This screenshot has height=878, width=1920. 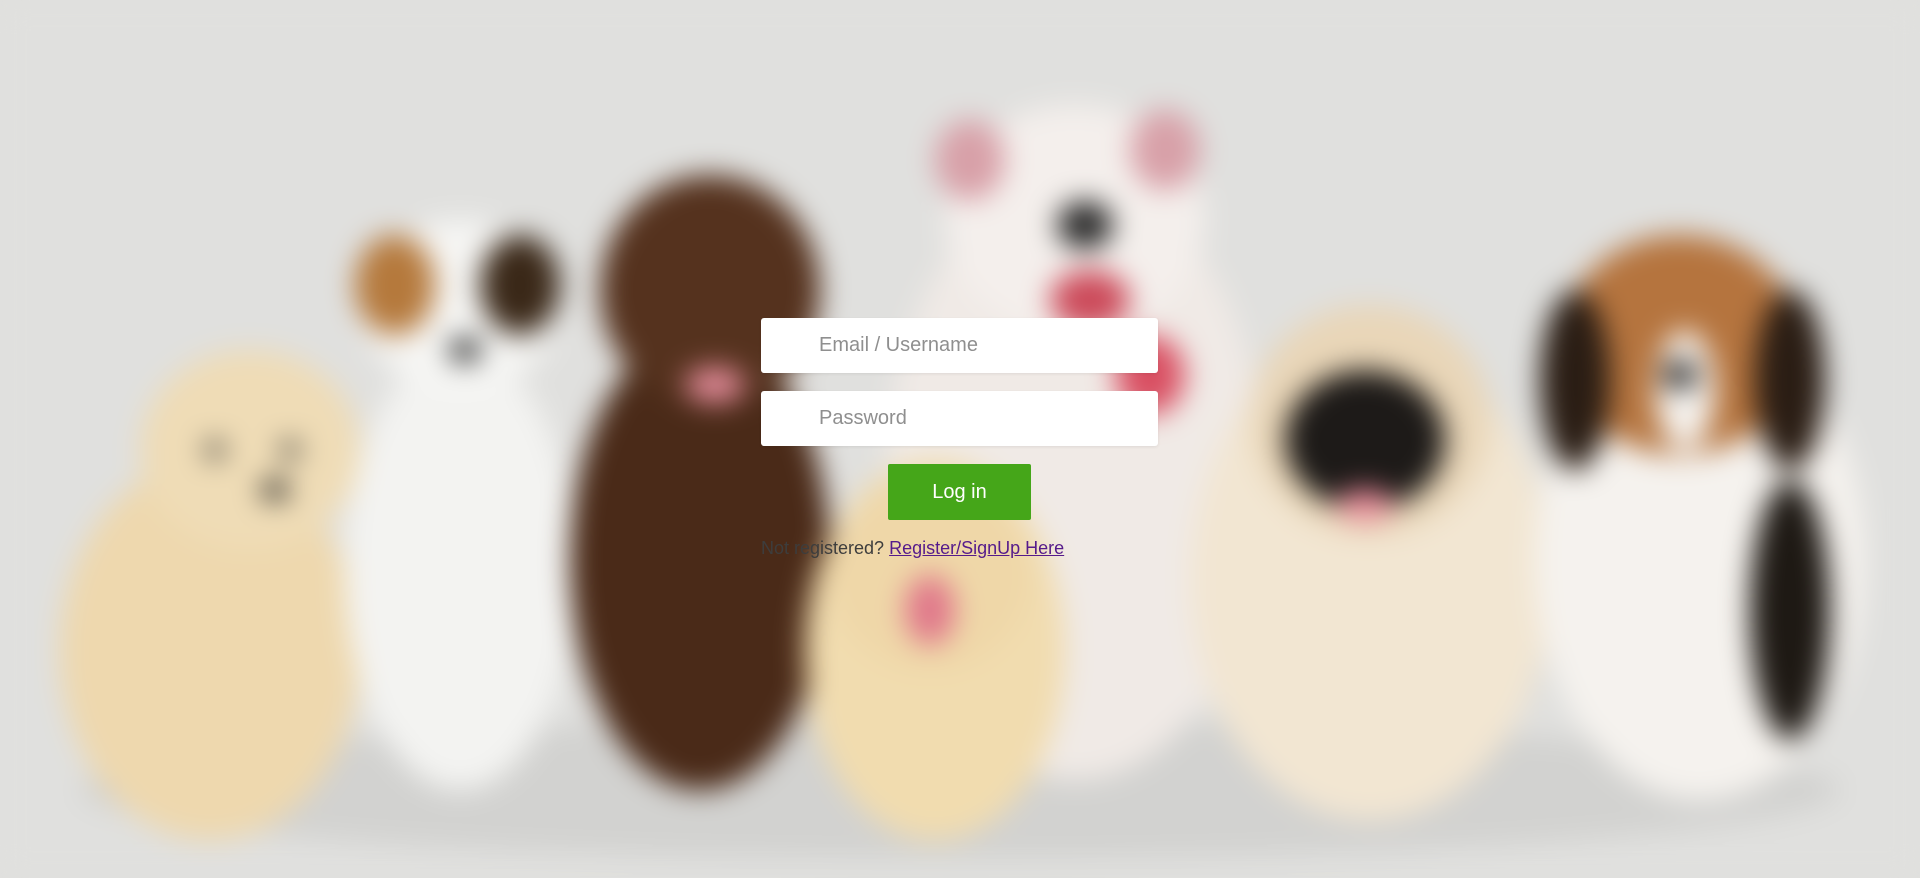 I want to click on register-prompt-line: Not registered? Register/SignUp Here, so click(x=959, y=548).